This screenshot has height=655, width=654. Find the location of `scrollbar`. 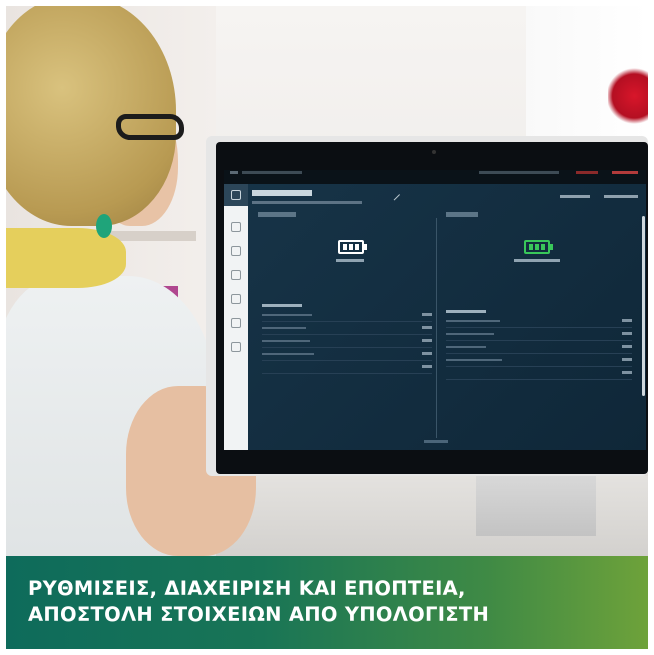

scrollbar is located at coordinates (643, 306).